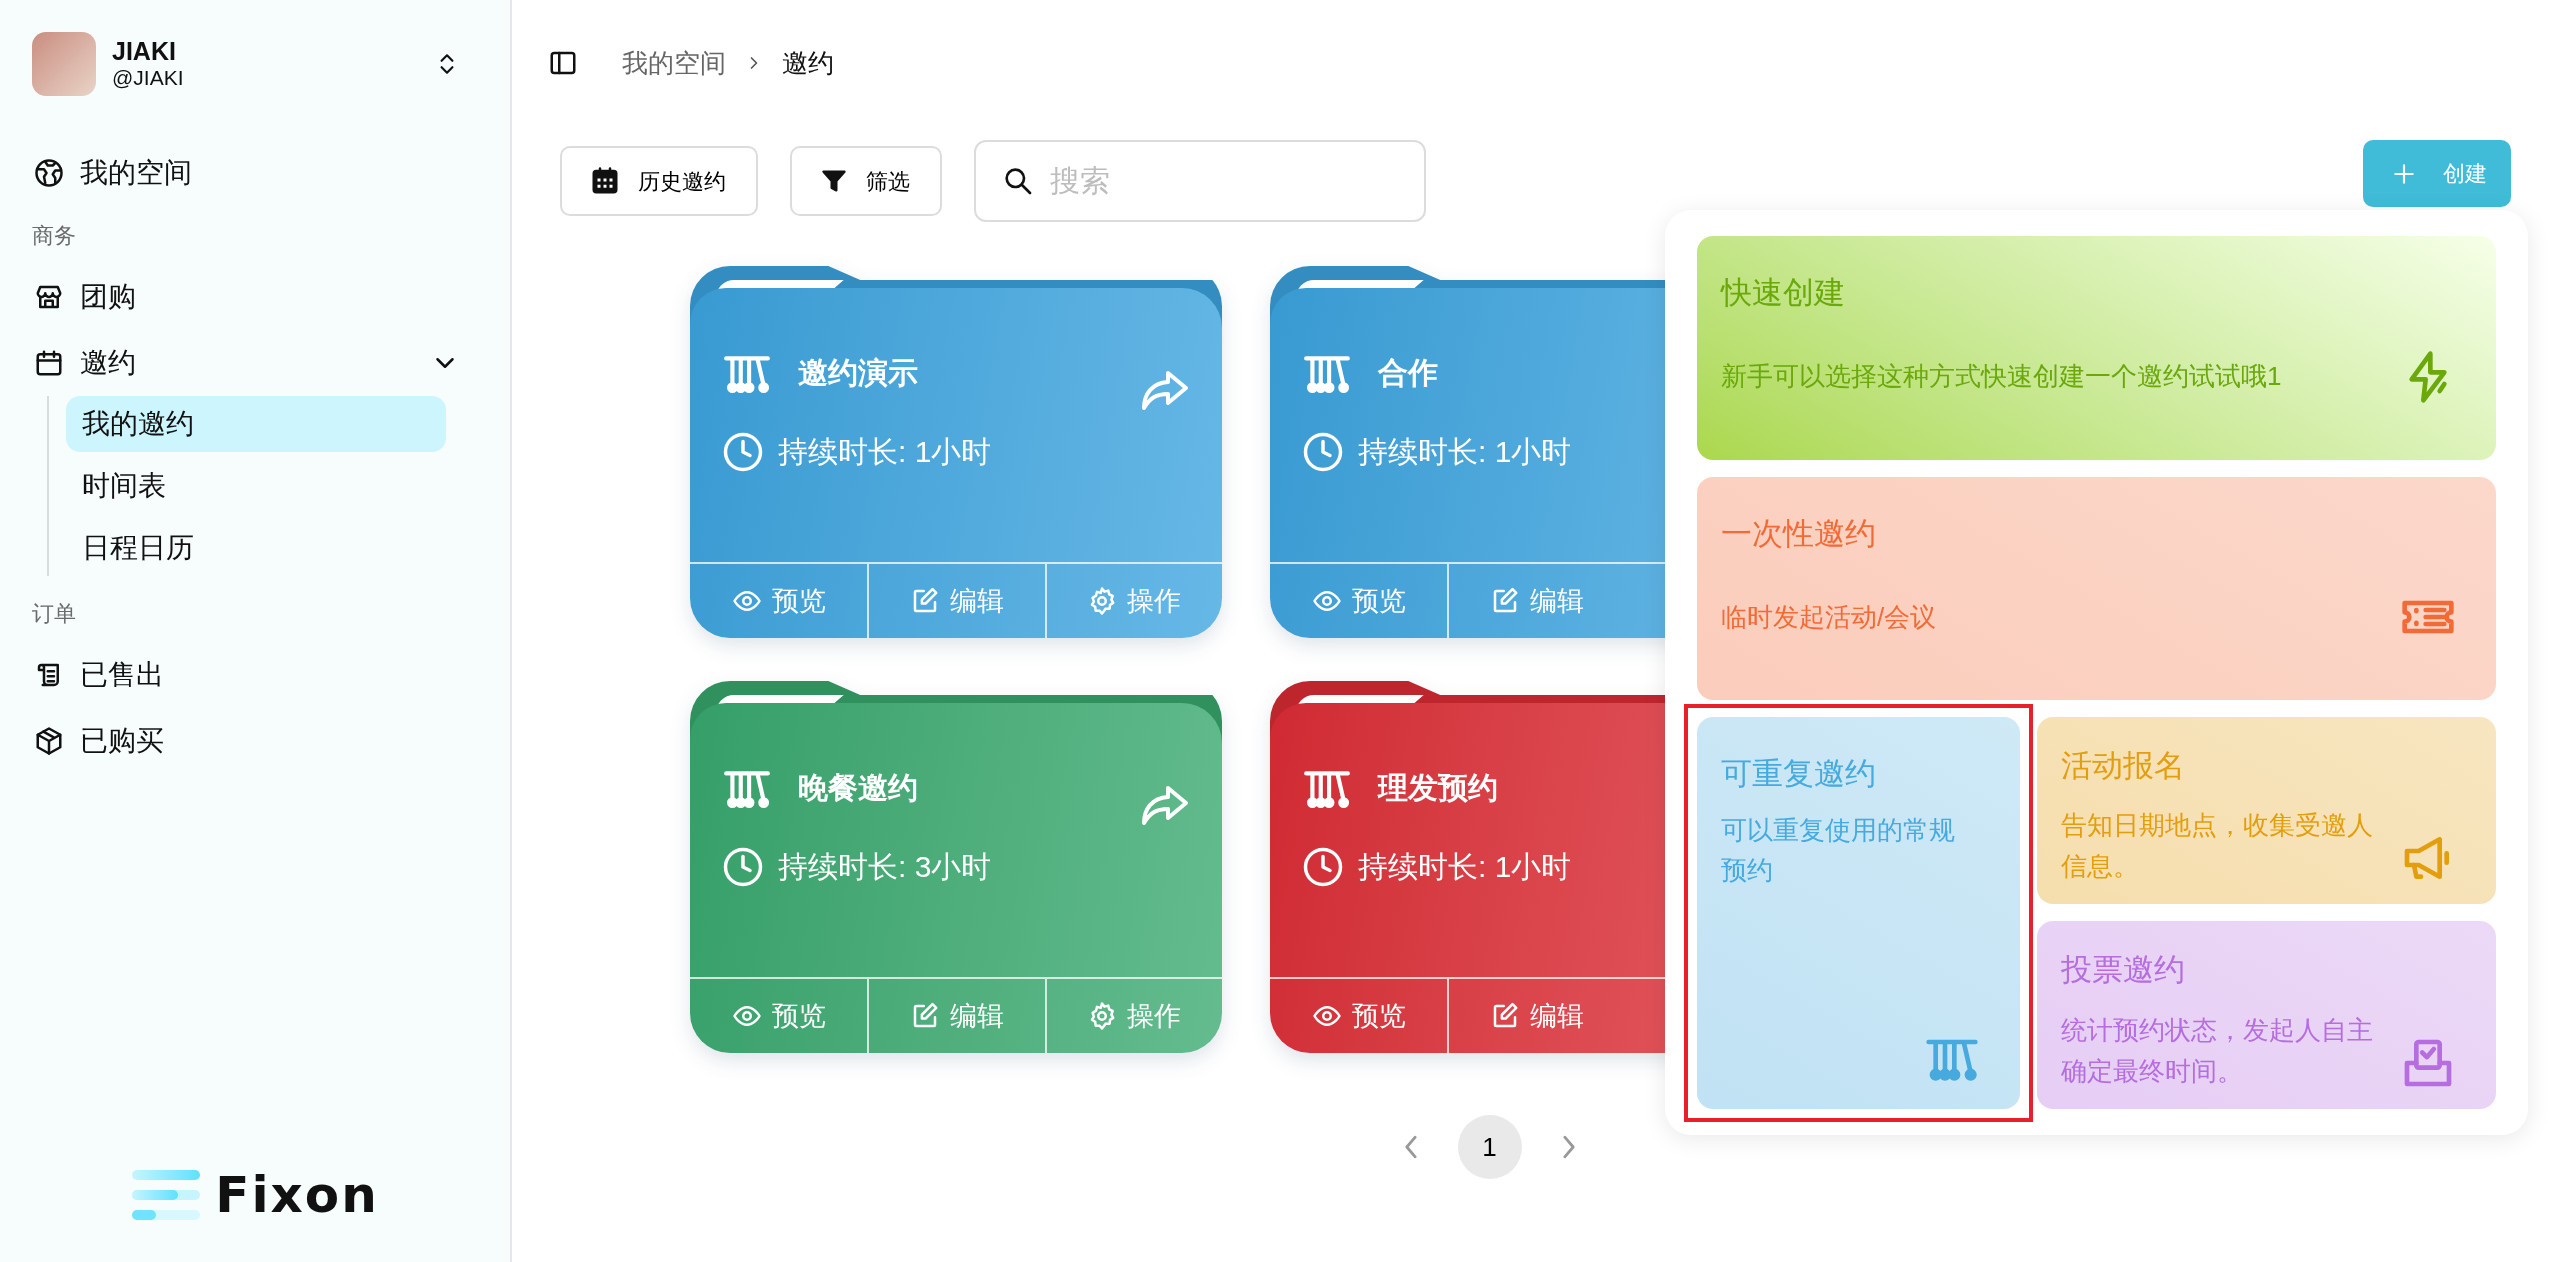 The width and height of the screenshot is (2560, 1262). Describe the element at coordinates (255, 173) in the screenshot. I see `nav-item: 我的空间` at that location.